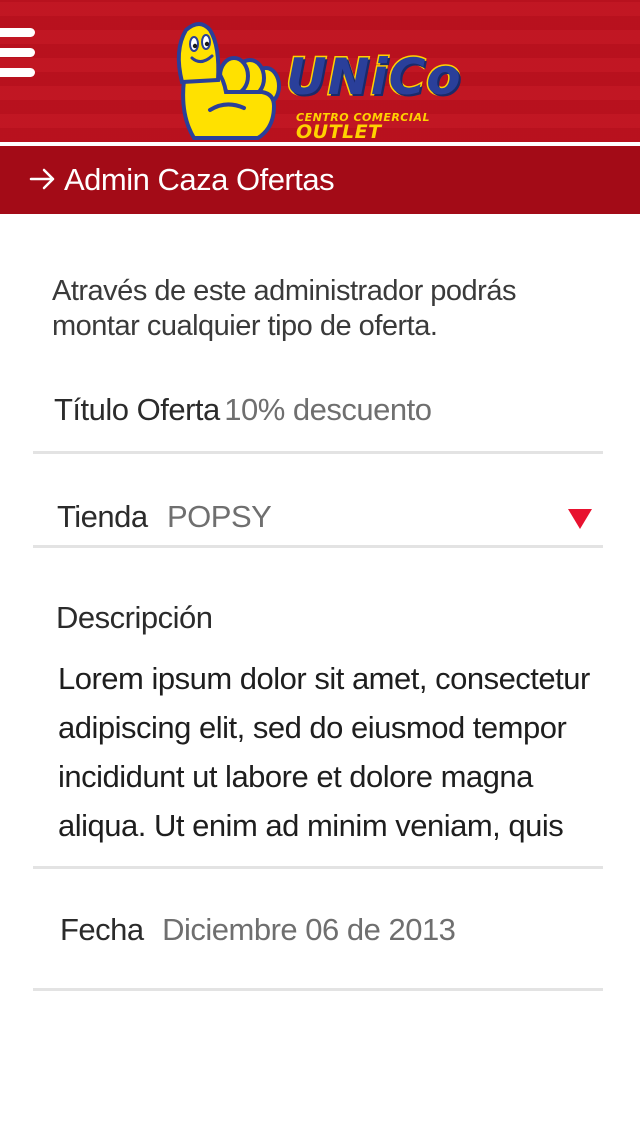  Describe the element at coordinates (134, 617) in the screenshot. I see `description-label: Descripción` at that location.